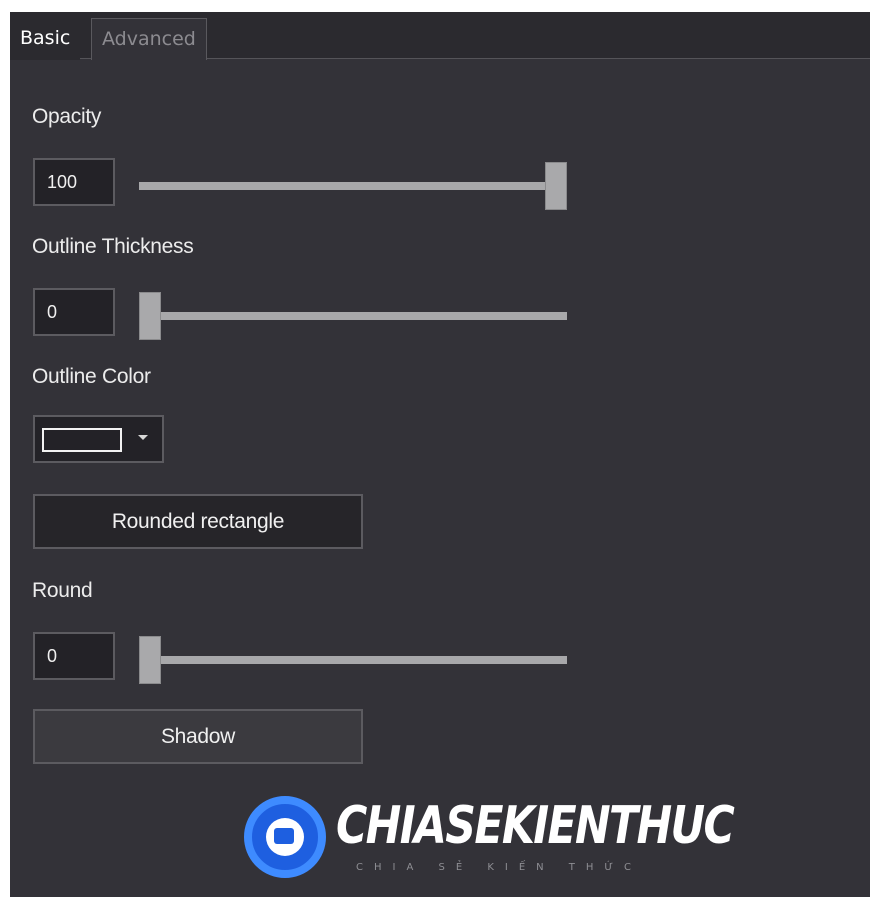 The height and width of the screenshot is (897, 870). What do you see at coordinates (91, 376) in the screenshot?
I see `outline-color-label: Outline Color` at bounding box center [91, 376].